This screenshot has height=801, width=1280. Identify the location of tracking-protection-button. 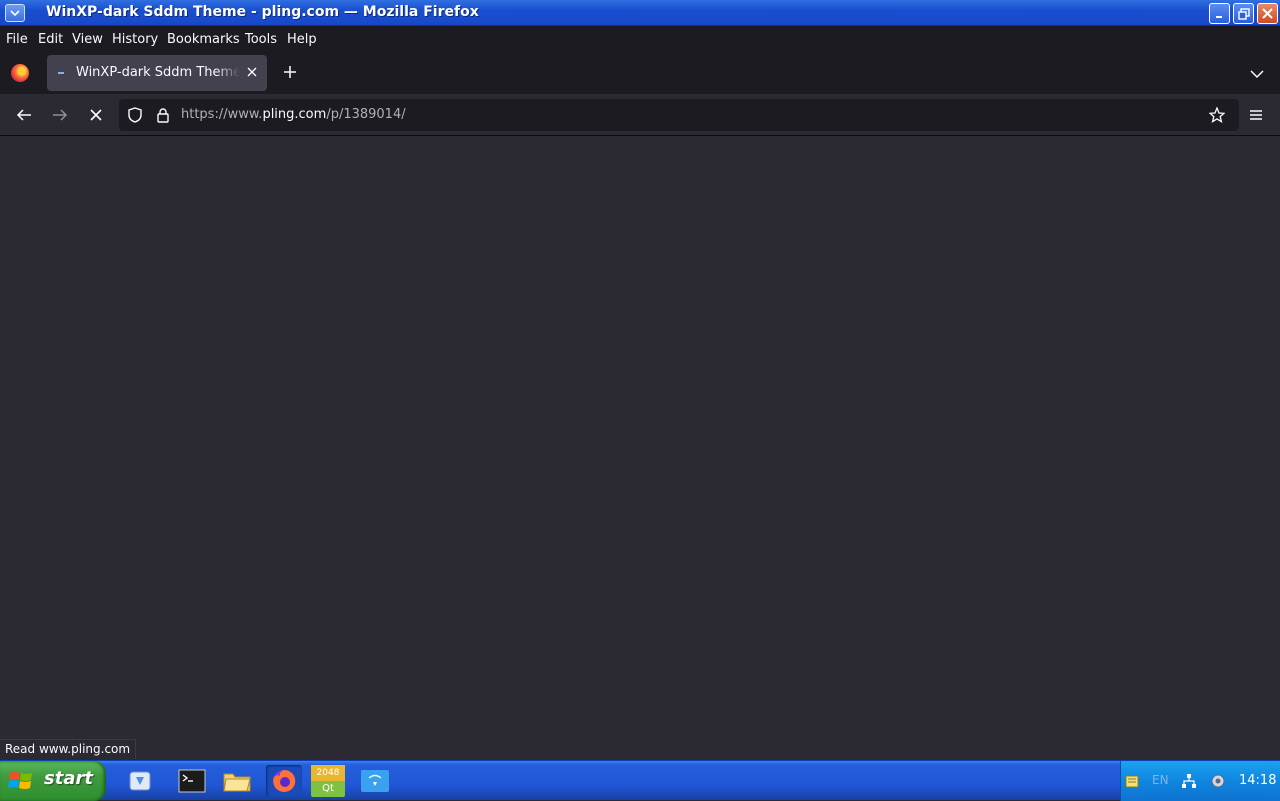
(135, 115).